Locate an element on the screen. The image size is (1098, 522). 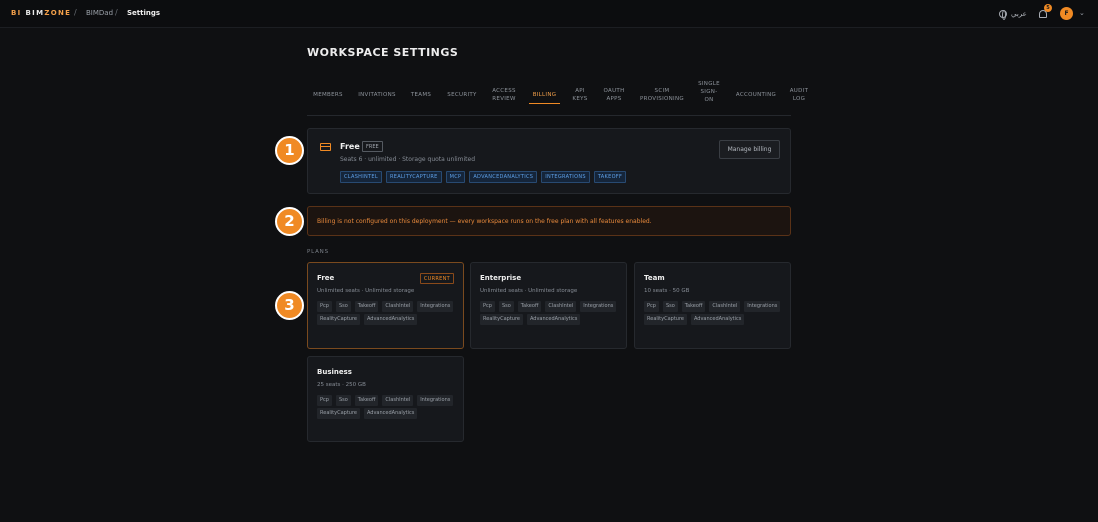
language-switcher: عربي is located at coordinates (1013, 14).